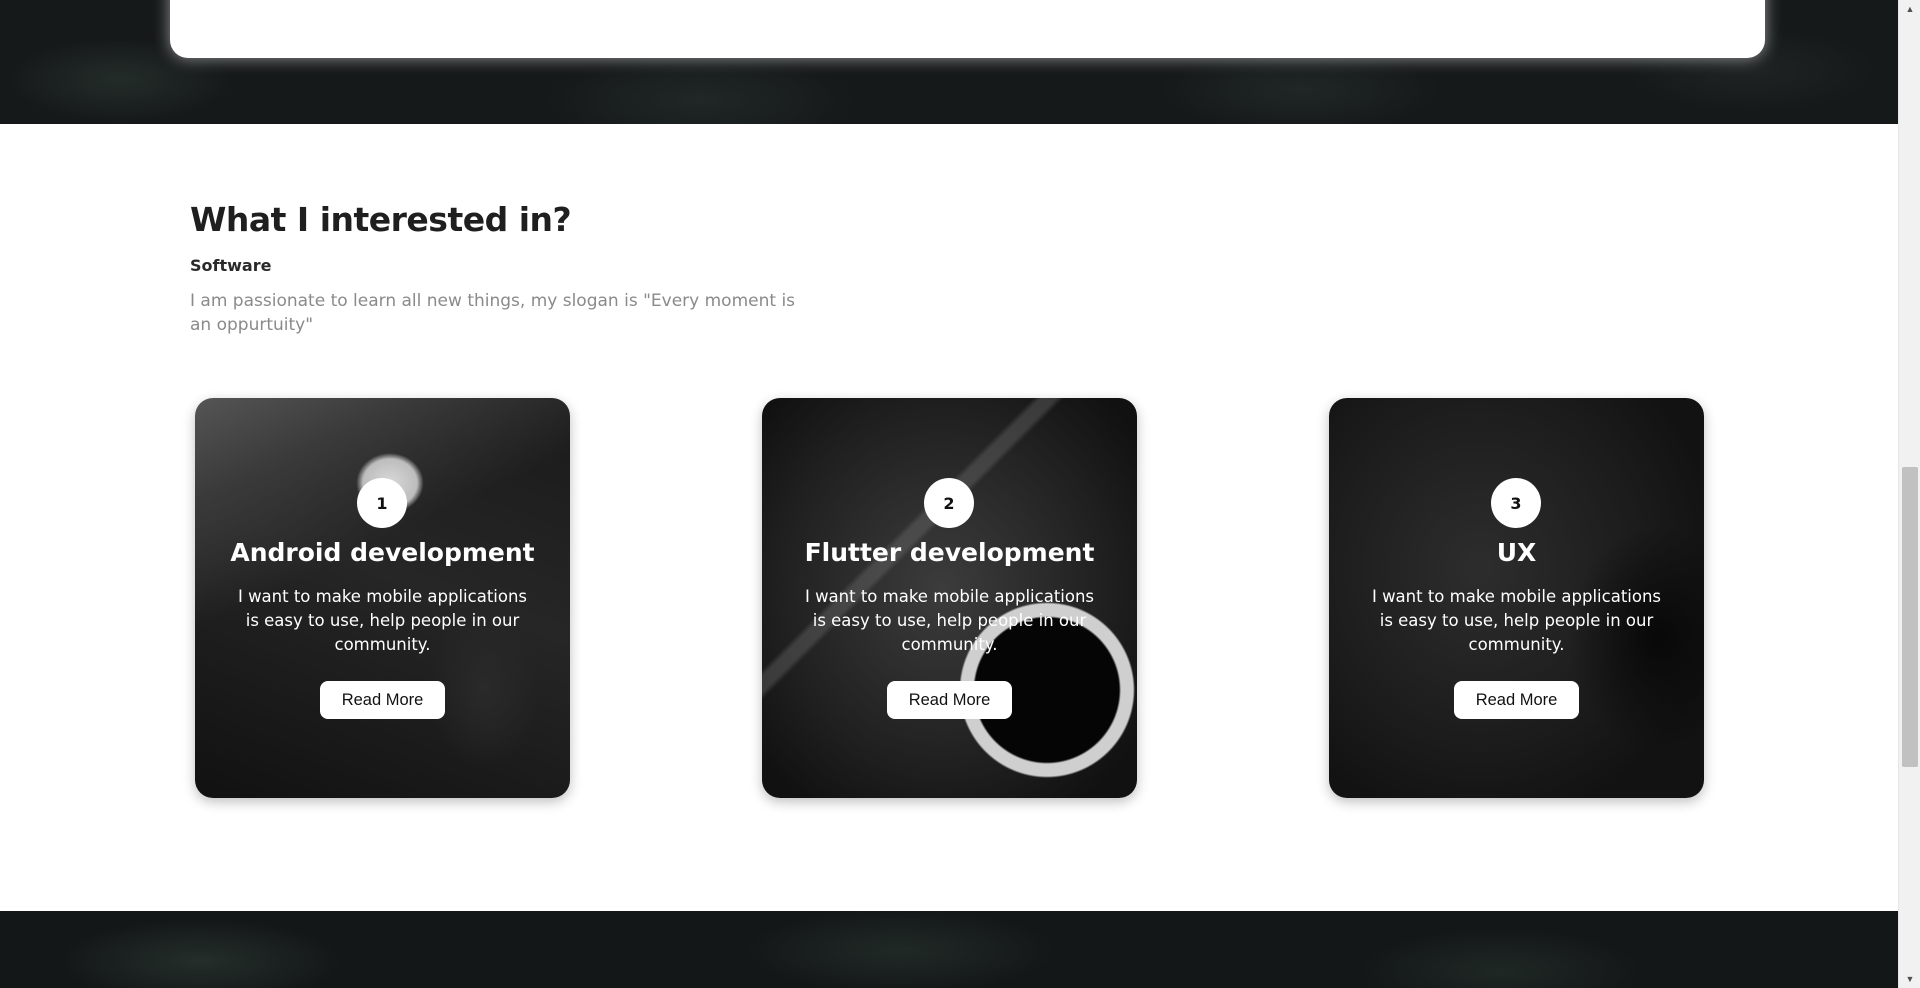  Describe the element at coordinates (1516, 552) in the screenshot. I see `card-title: UX` at that location.